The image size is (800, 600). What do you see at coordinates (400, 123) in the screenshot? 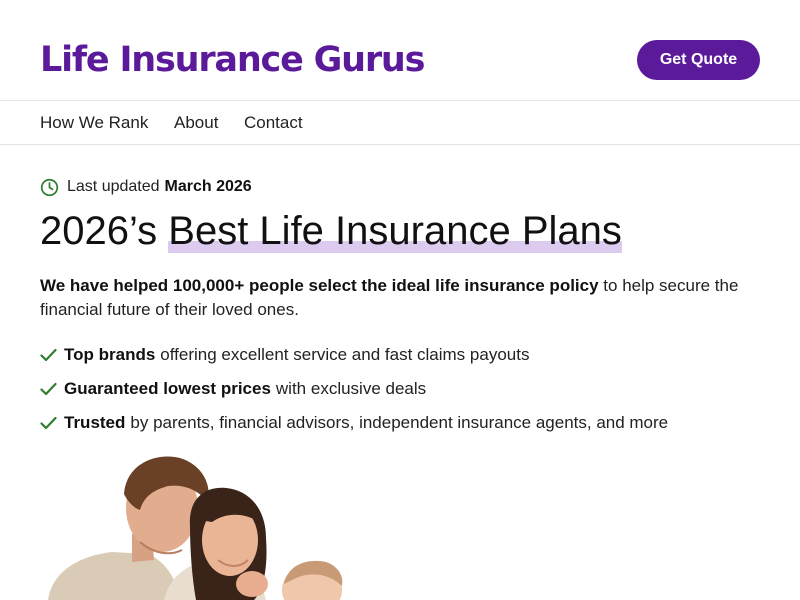
I see `main-nav: How We Rank About Contact` at bounding box center [400, 123].